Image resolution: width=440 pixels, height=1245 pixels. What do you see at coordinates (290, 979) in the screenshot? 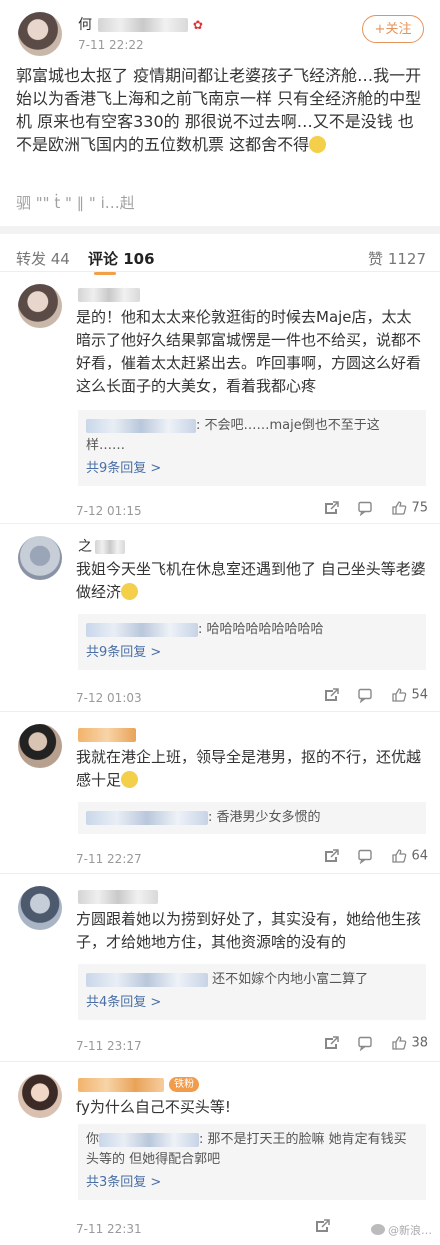
I see `reply-text: 还不如嫁个内地小富二算了` at bounding box center [290, 979].